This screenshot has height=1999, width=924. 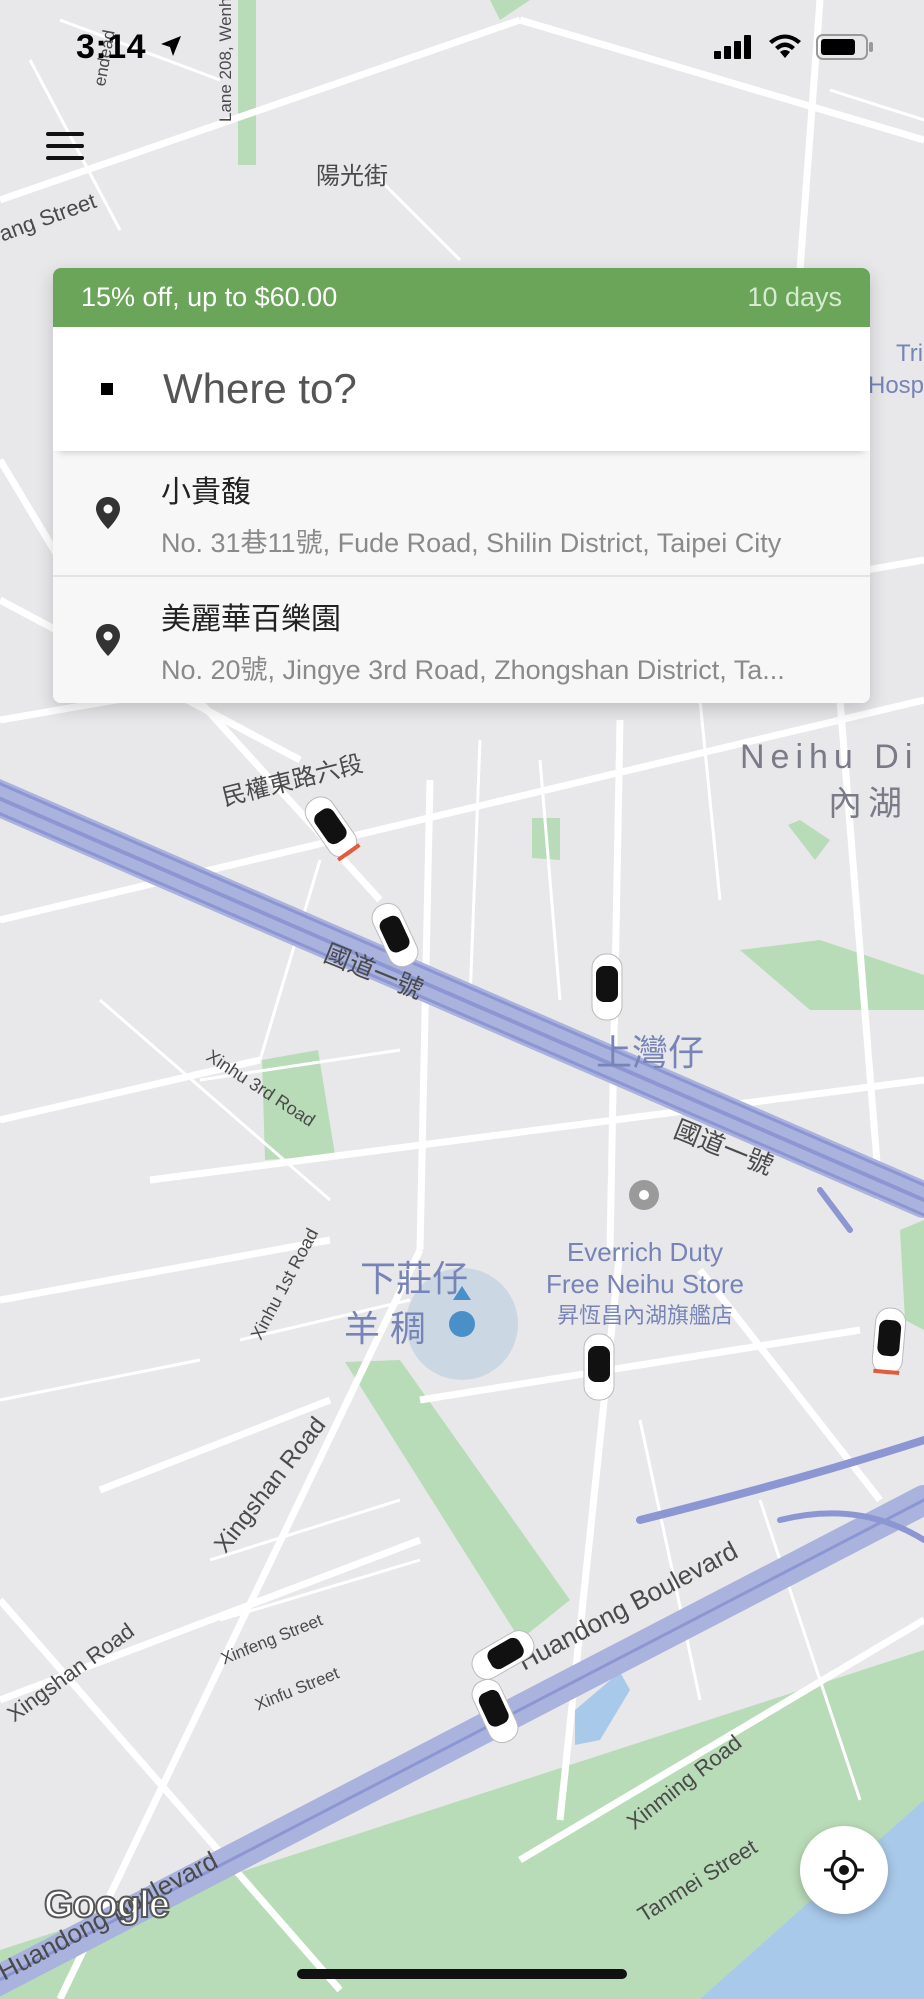 I want to click on crosshair-icon, so click(x=844, y=1870).